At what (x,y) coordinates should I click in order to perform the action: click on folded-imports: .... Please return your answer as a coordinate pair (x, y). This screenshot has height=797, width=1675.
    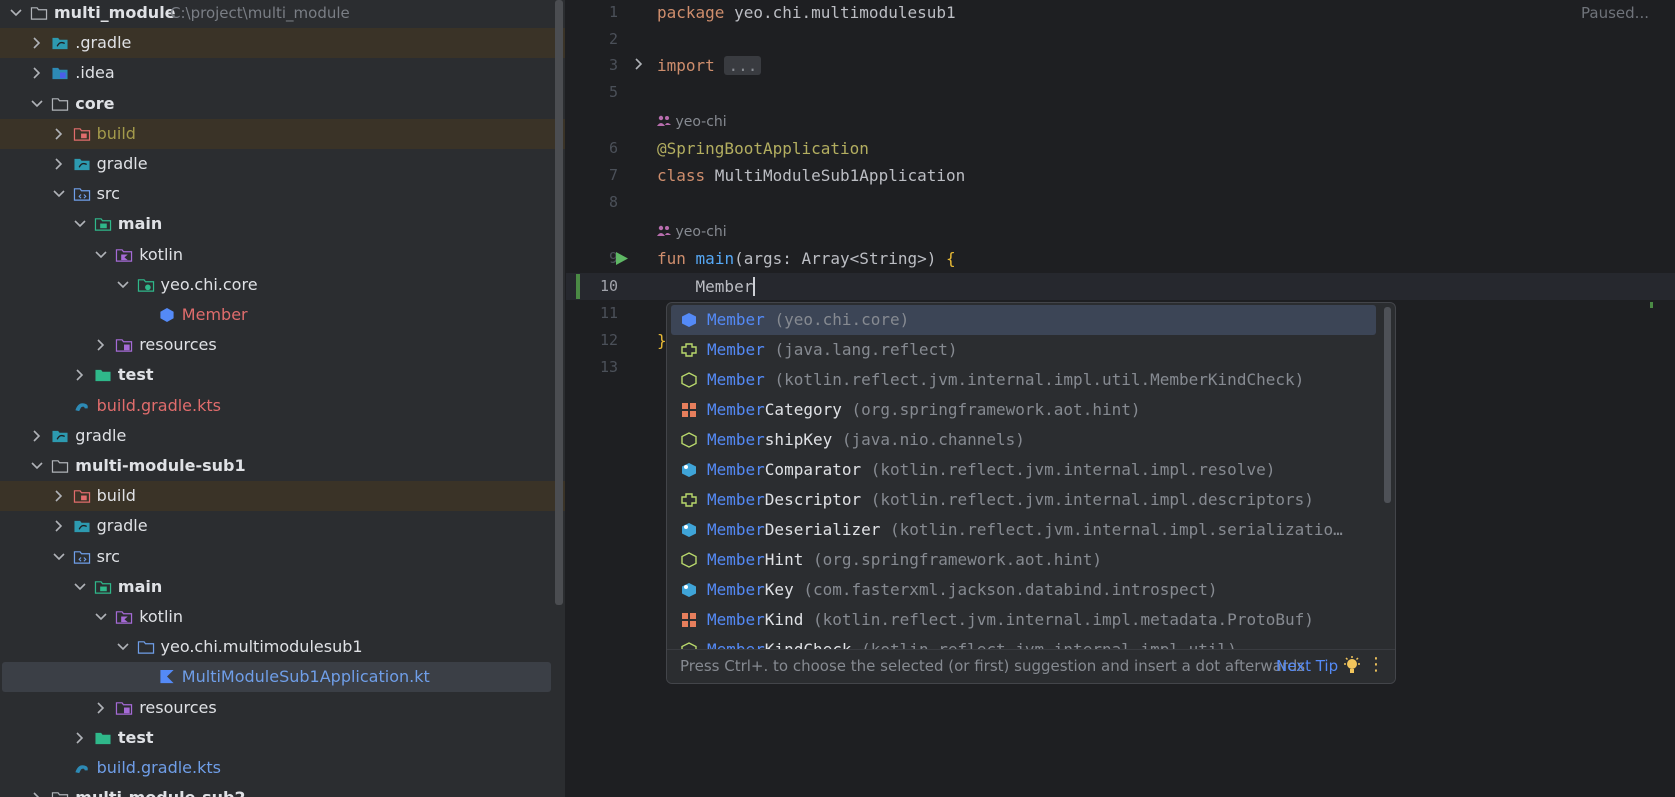
    Looking at the image, I should click on (743, 65).